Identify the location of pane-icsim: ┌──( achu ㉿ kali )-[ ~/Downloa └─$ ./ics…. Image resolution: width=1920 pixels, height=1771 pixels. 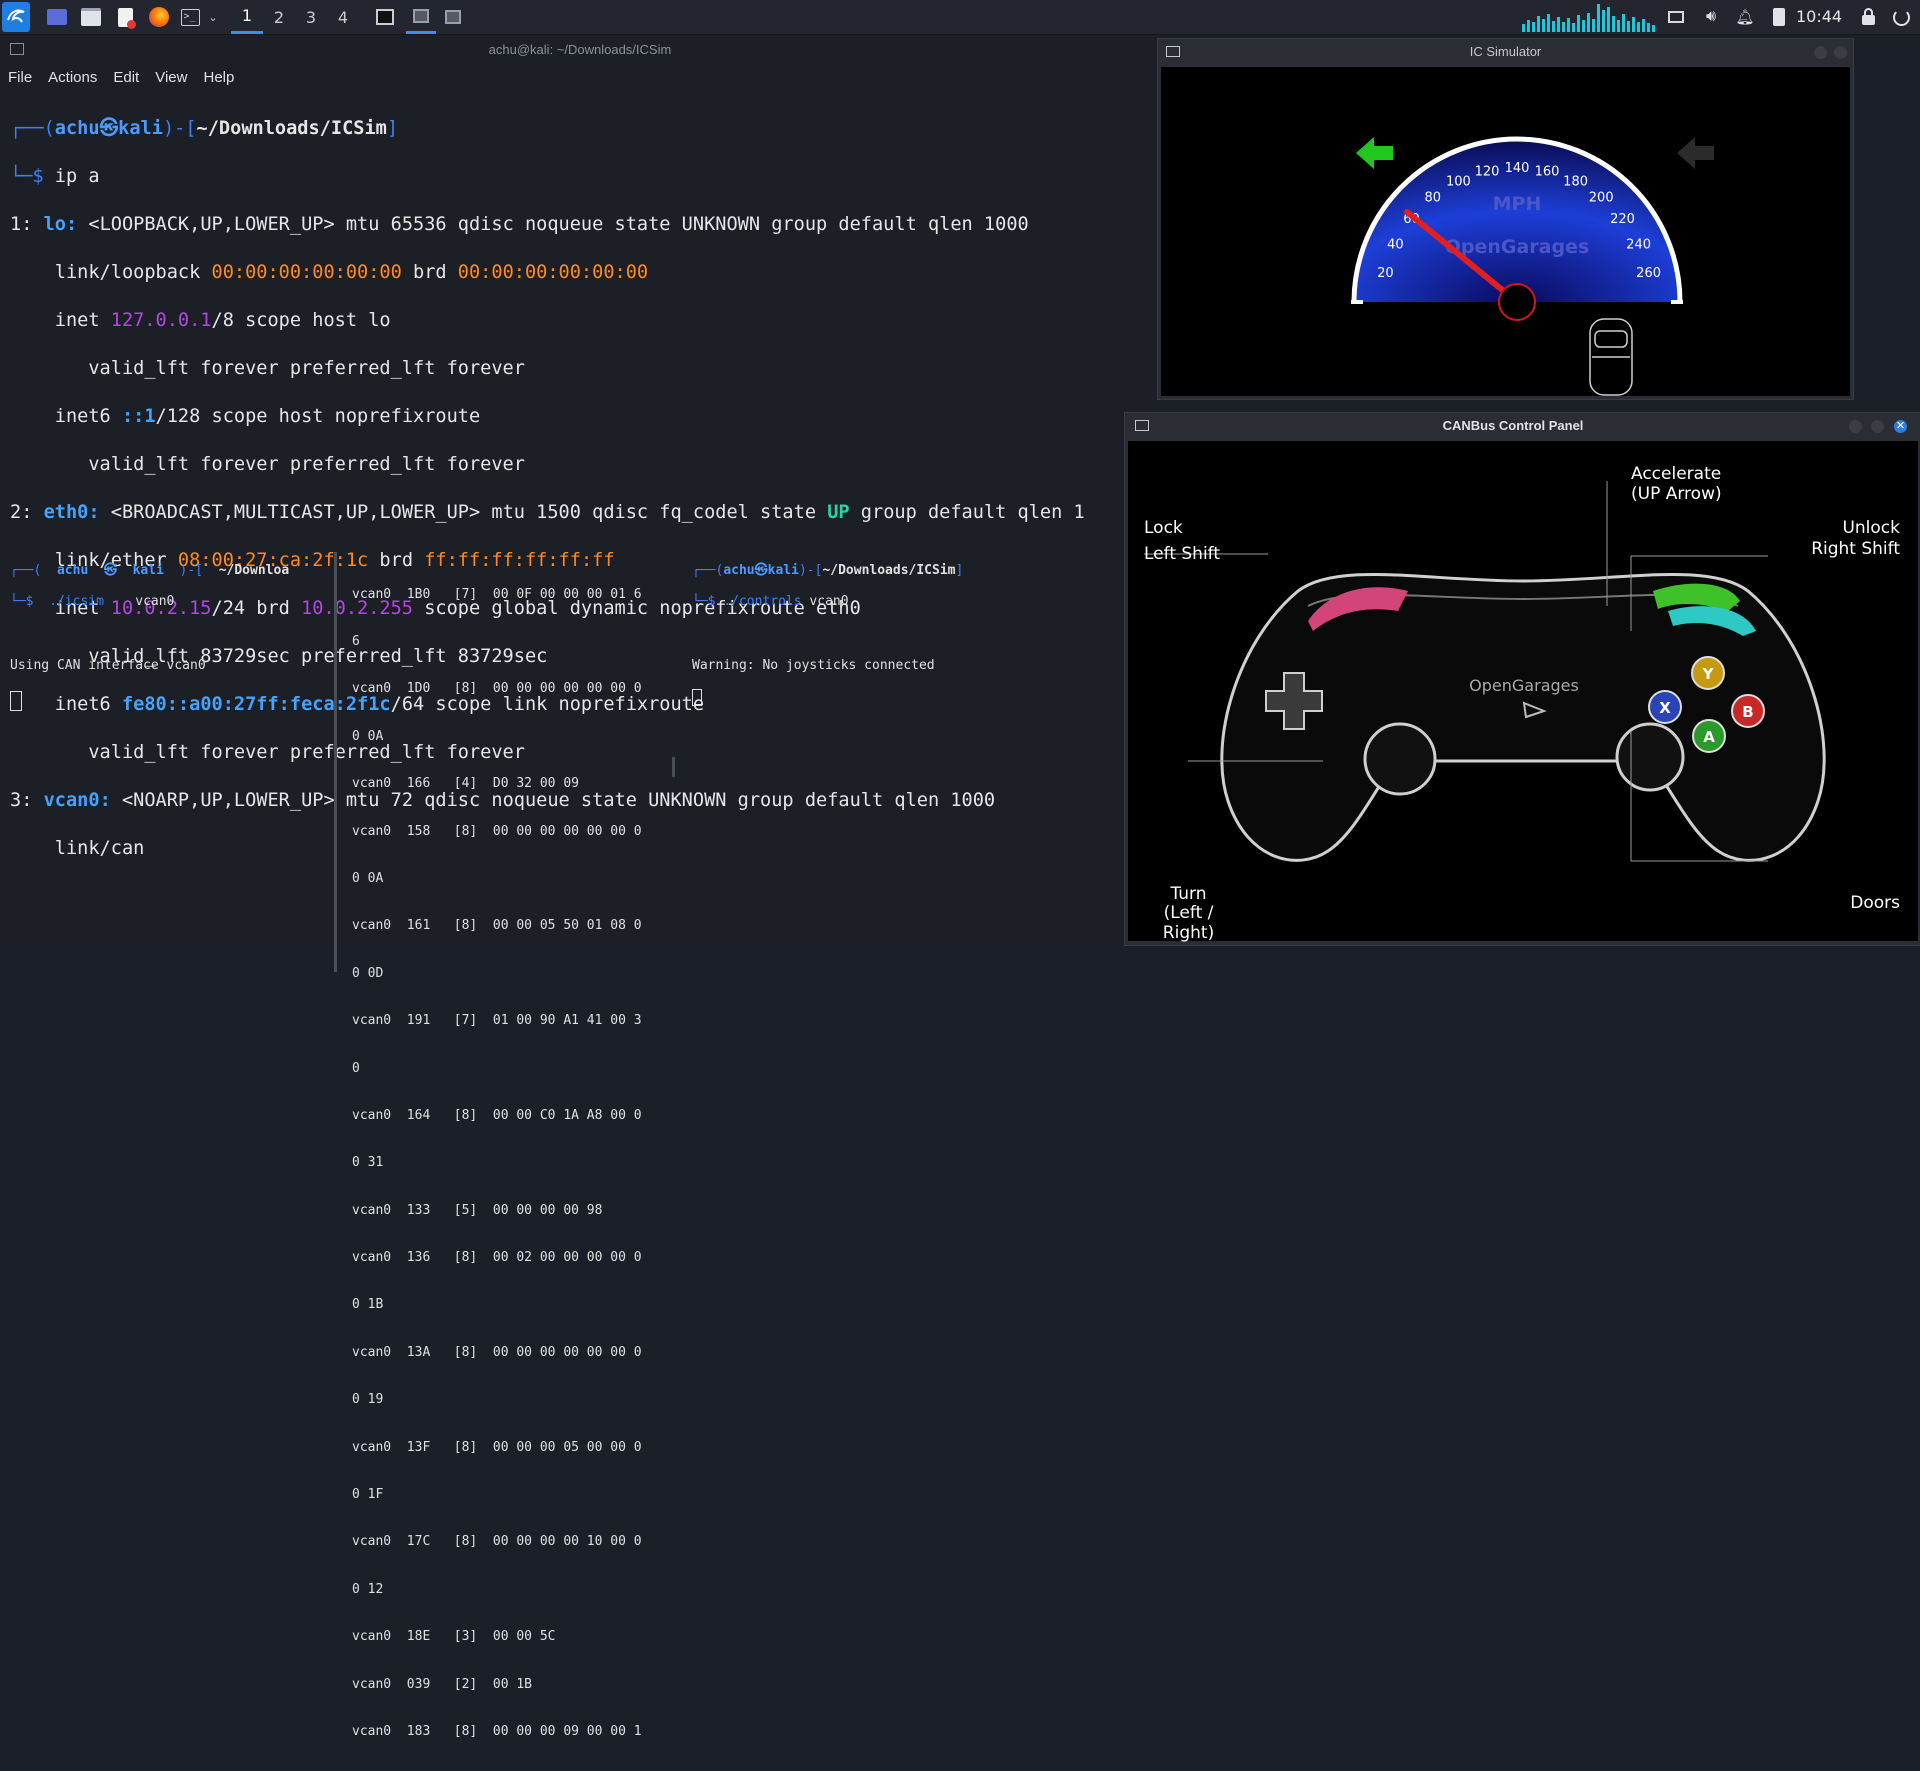
(149, 645).